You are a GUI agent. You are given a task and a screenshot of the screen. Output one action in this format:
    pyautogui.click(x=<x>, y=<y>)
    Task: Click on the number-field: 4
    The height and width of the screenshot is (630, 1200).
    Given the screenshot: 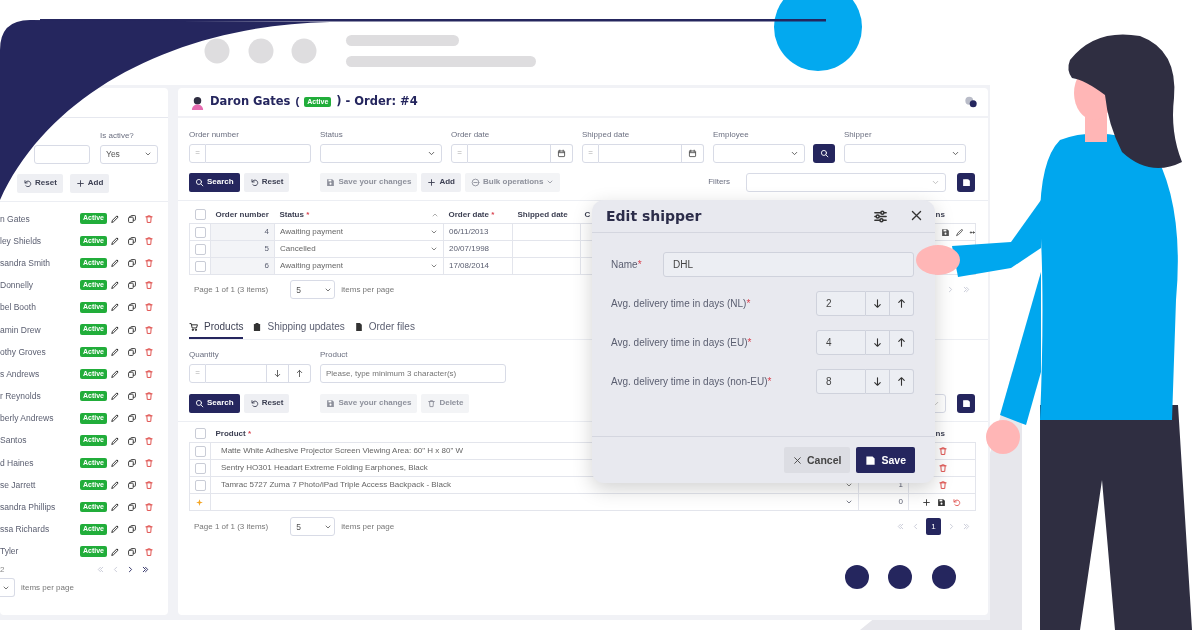 What is the action you would take?
    pyautogui.click(x=841, y=342)
    